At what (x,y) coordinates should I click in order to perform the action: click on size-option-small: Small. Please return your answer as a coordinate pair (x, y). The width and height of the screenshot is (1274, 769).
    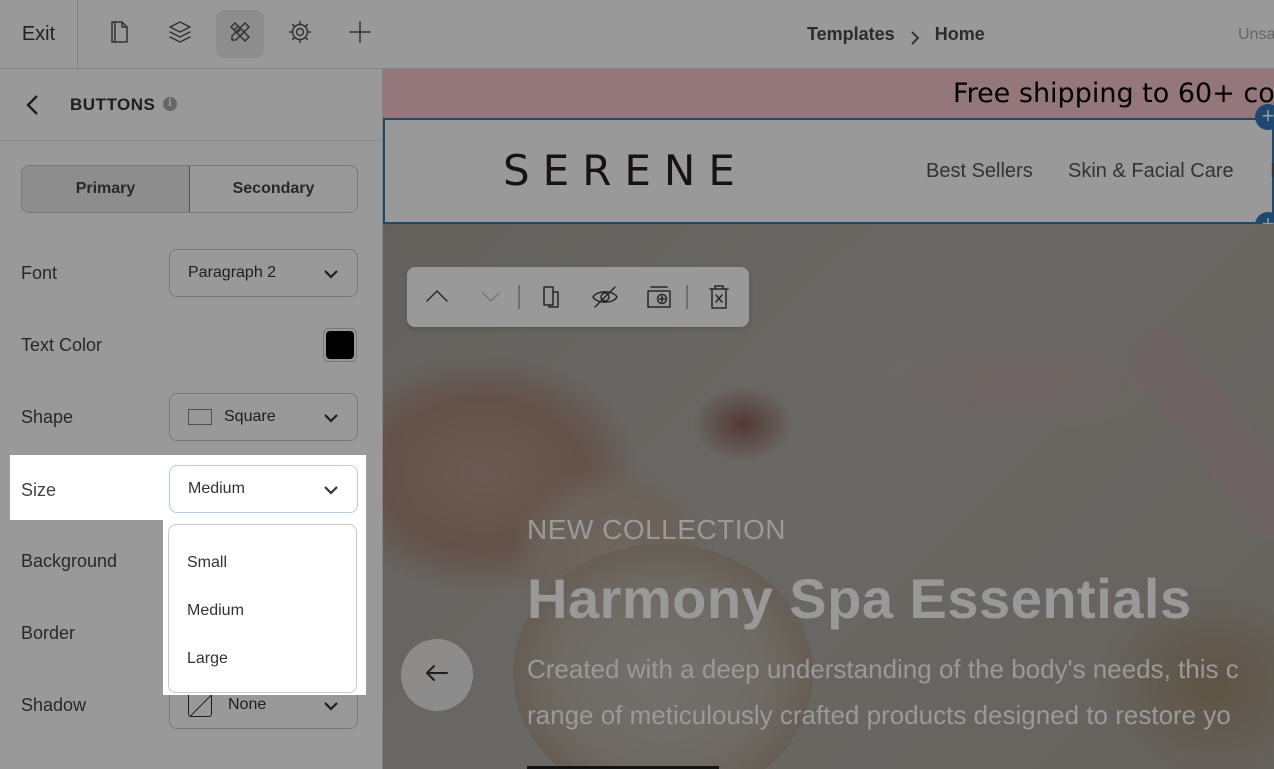
    Looking at the image, I should click on (262, 563).